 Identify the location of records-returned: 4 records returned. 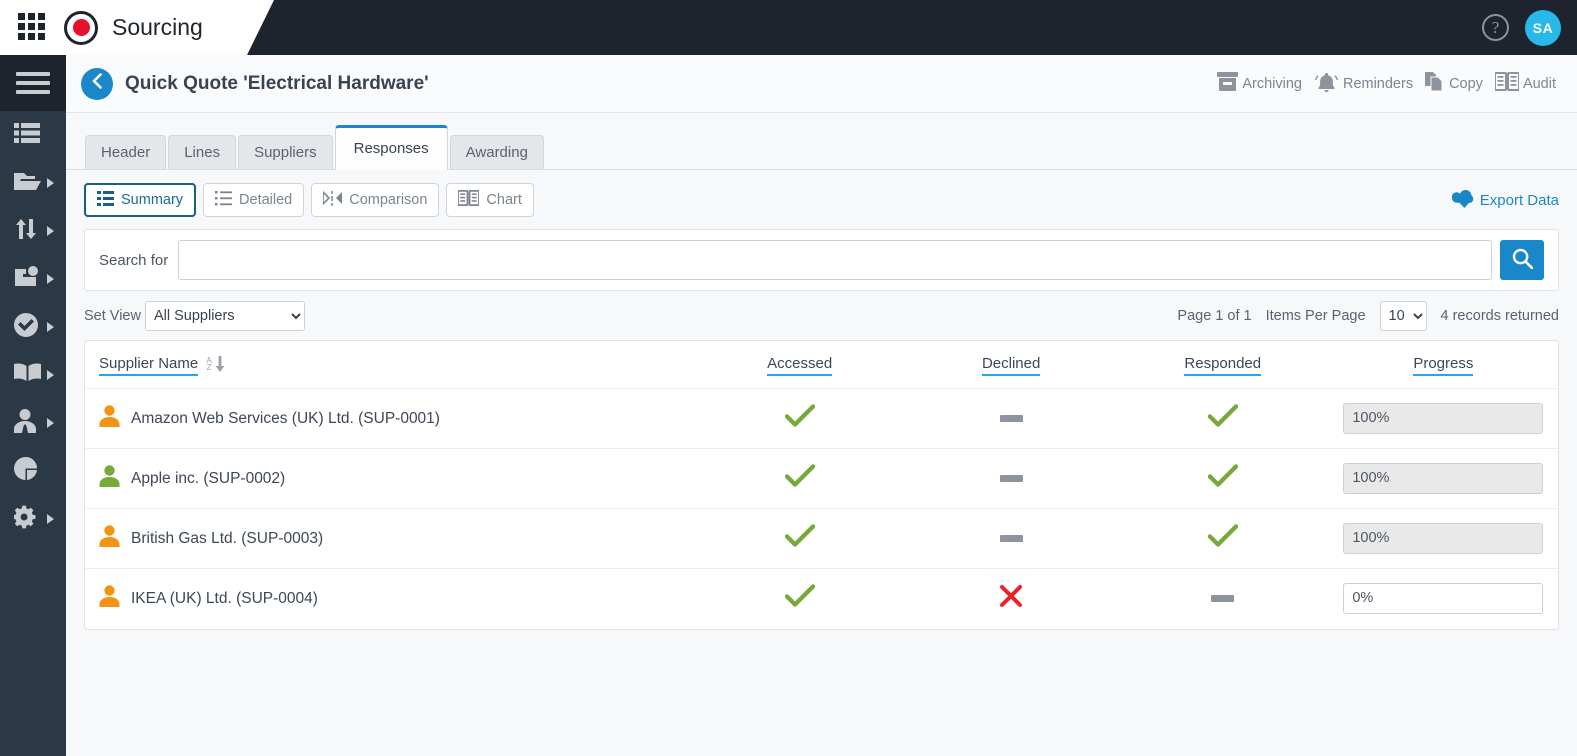
(1499, 316).